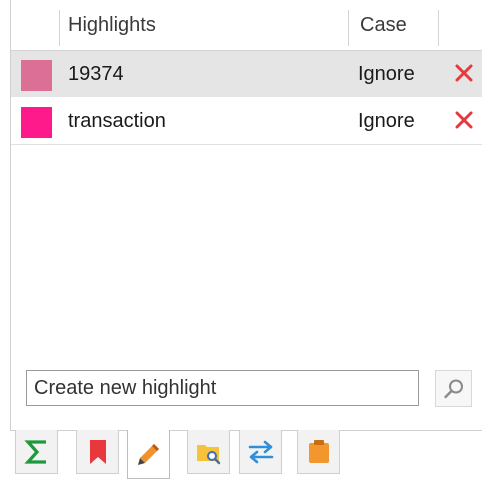  Describe the element at coordinates (96, 73) in the screenshot. I see `highlight-term: 19374` at that location.